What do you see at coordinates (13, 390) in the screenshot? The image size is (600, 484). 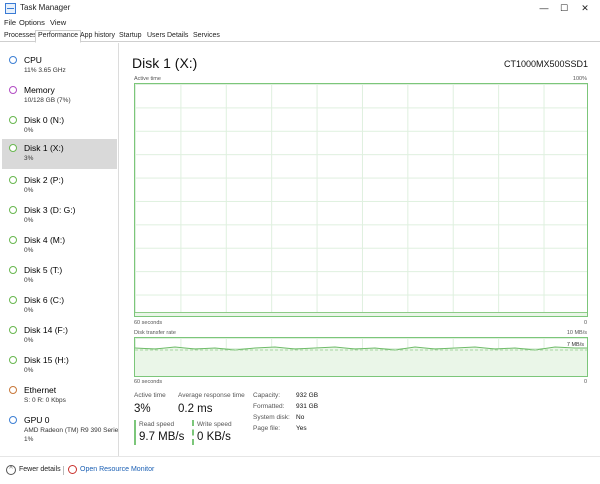 I see `ethernet-graph-icon` at bounding box center [13, 390].